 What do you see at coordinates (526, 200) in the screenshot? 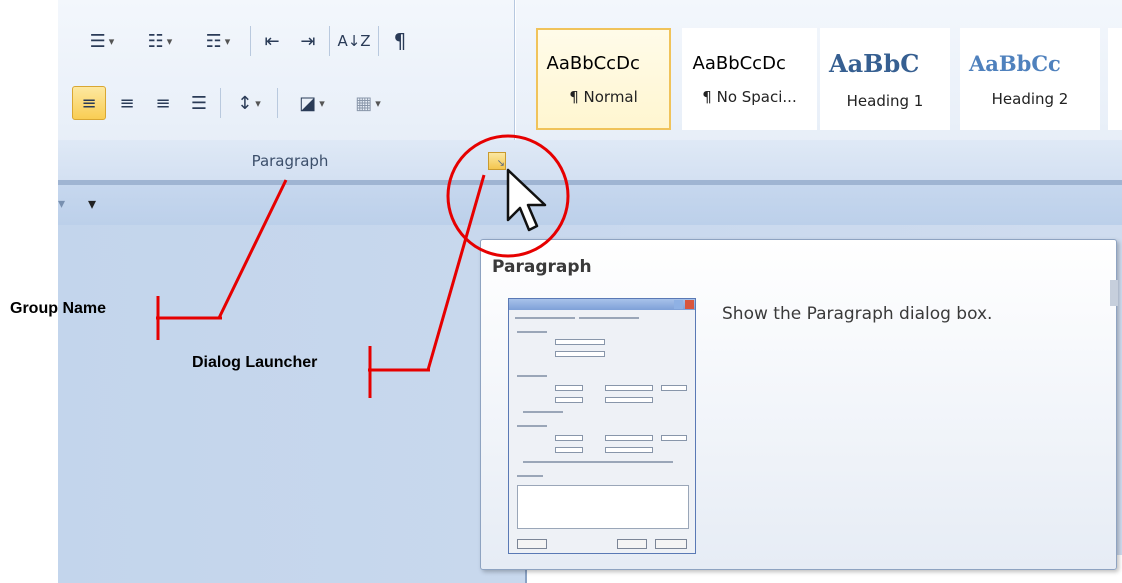
I see `mouse-pointer-icon` at bounding box center [526, 200].